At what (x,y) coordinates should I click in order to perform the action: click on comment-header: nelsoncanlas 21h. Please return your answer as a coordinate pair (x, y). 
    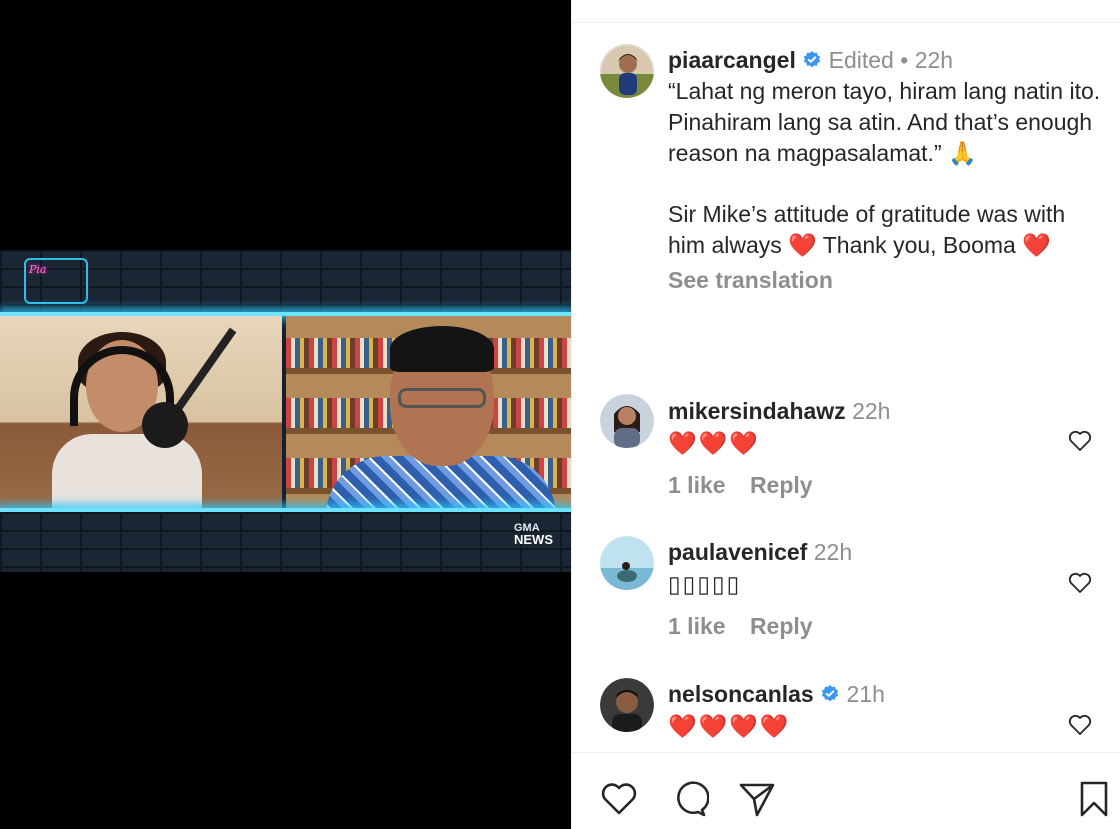
    Looking at the image, I should click on (888, 694).